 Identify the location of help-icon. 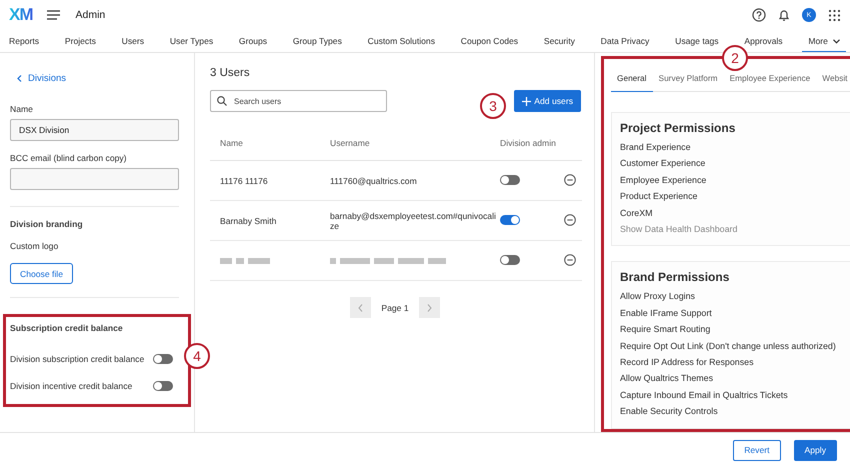
(759, 15).